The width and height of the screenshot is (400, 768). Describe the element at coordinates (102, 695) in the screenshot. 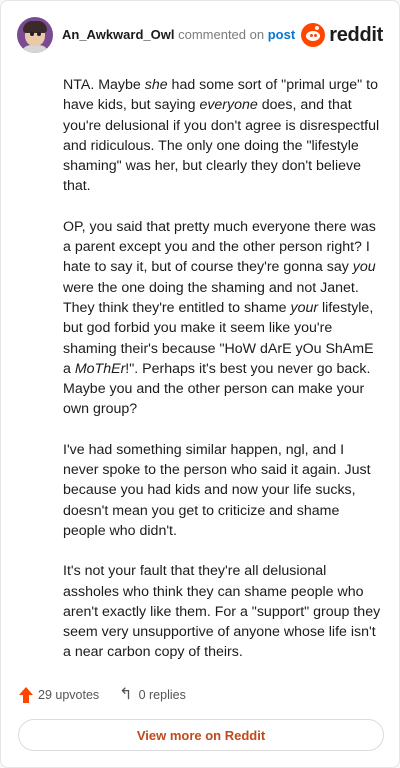

I see `comment-footer: 29 upvotes ↰ 0 replies` at that location.